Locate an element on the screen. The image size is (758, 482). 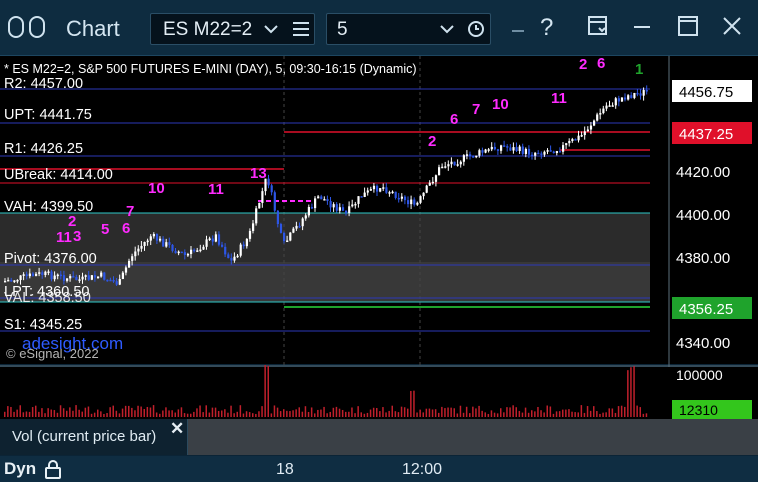
maximize-icon is located at coordinates (690, 28).